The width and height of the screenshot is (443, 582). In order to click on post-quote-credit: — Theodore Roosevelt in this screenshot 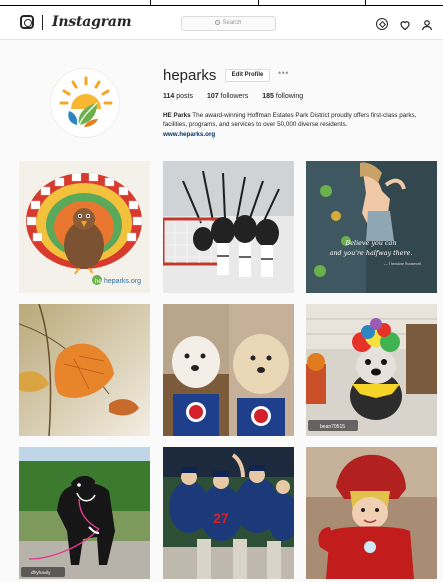, I will do `click(402, 264)`.